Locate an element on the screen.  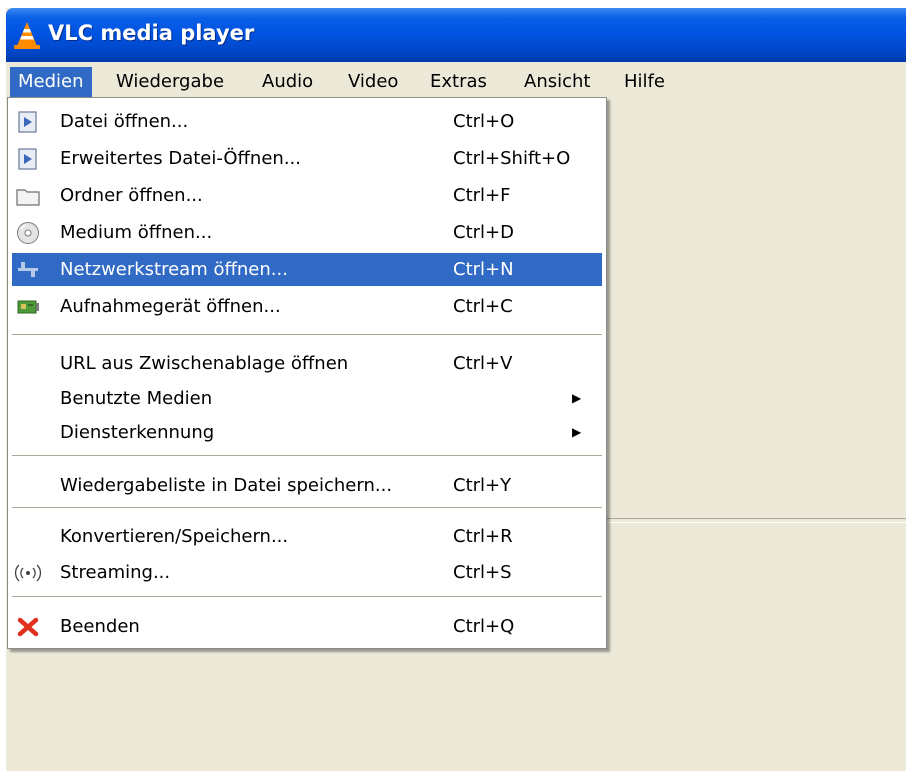
menu-item-open-disc: Medium öffnen... Ctrl+D is located at coordinates (307, 232).